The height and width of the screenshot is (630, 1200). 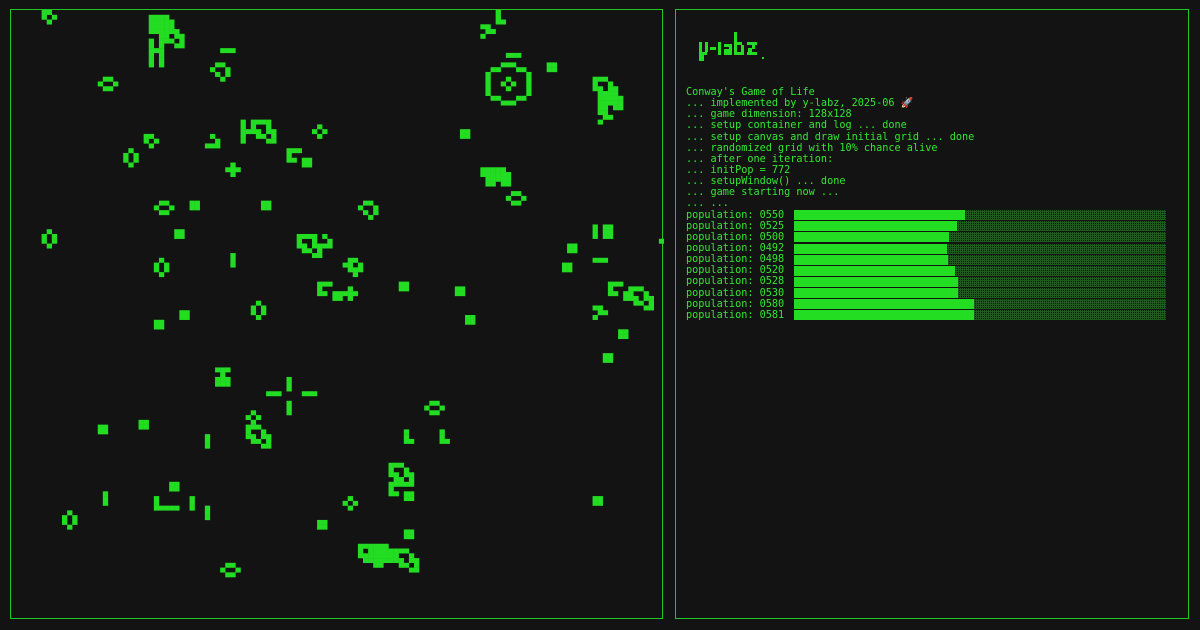 What do you see at coordinates (932, 270) in the screenshot?
I see `population-row: population: 0520` at bounding box center [932, 270].